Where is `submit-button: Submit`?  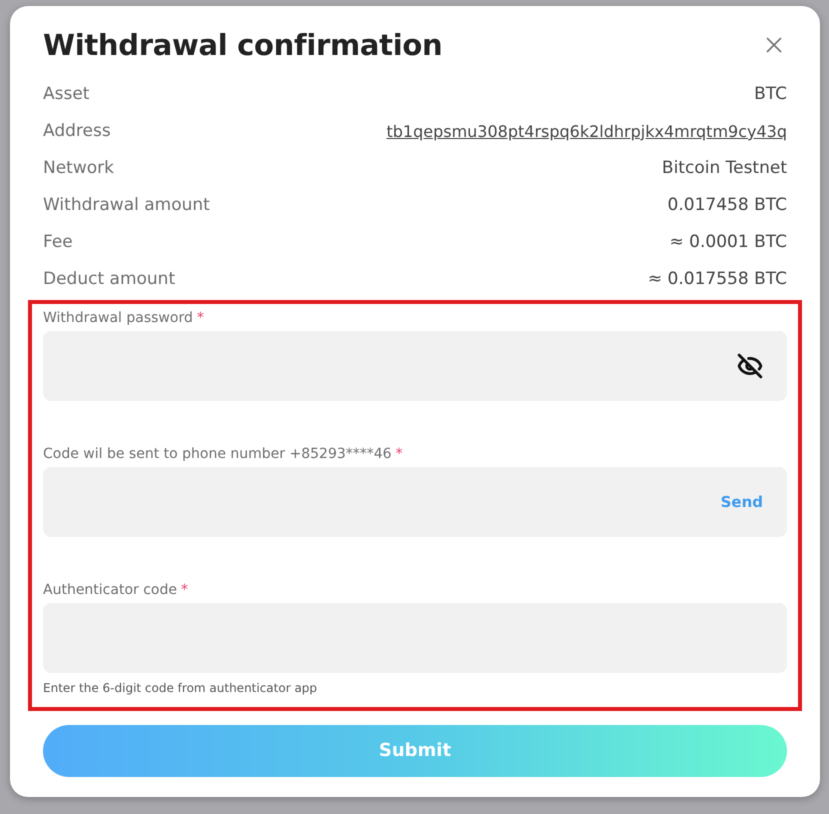 submit-button: Submit is located at coordinates (415, 751).